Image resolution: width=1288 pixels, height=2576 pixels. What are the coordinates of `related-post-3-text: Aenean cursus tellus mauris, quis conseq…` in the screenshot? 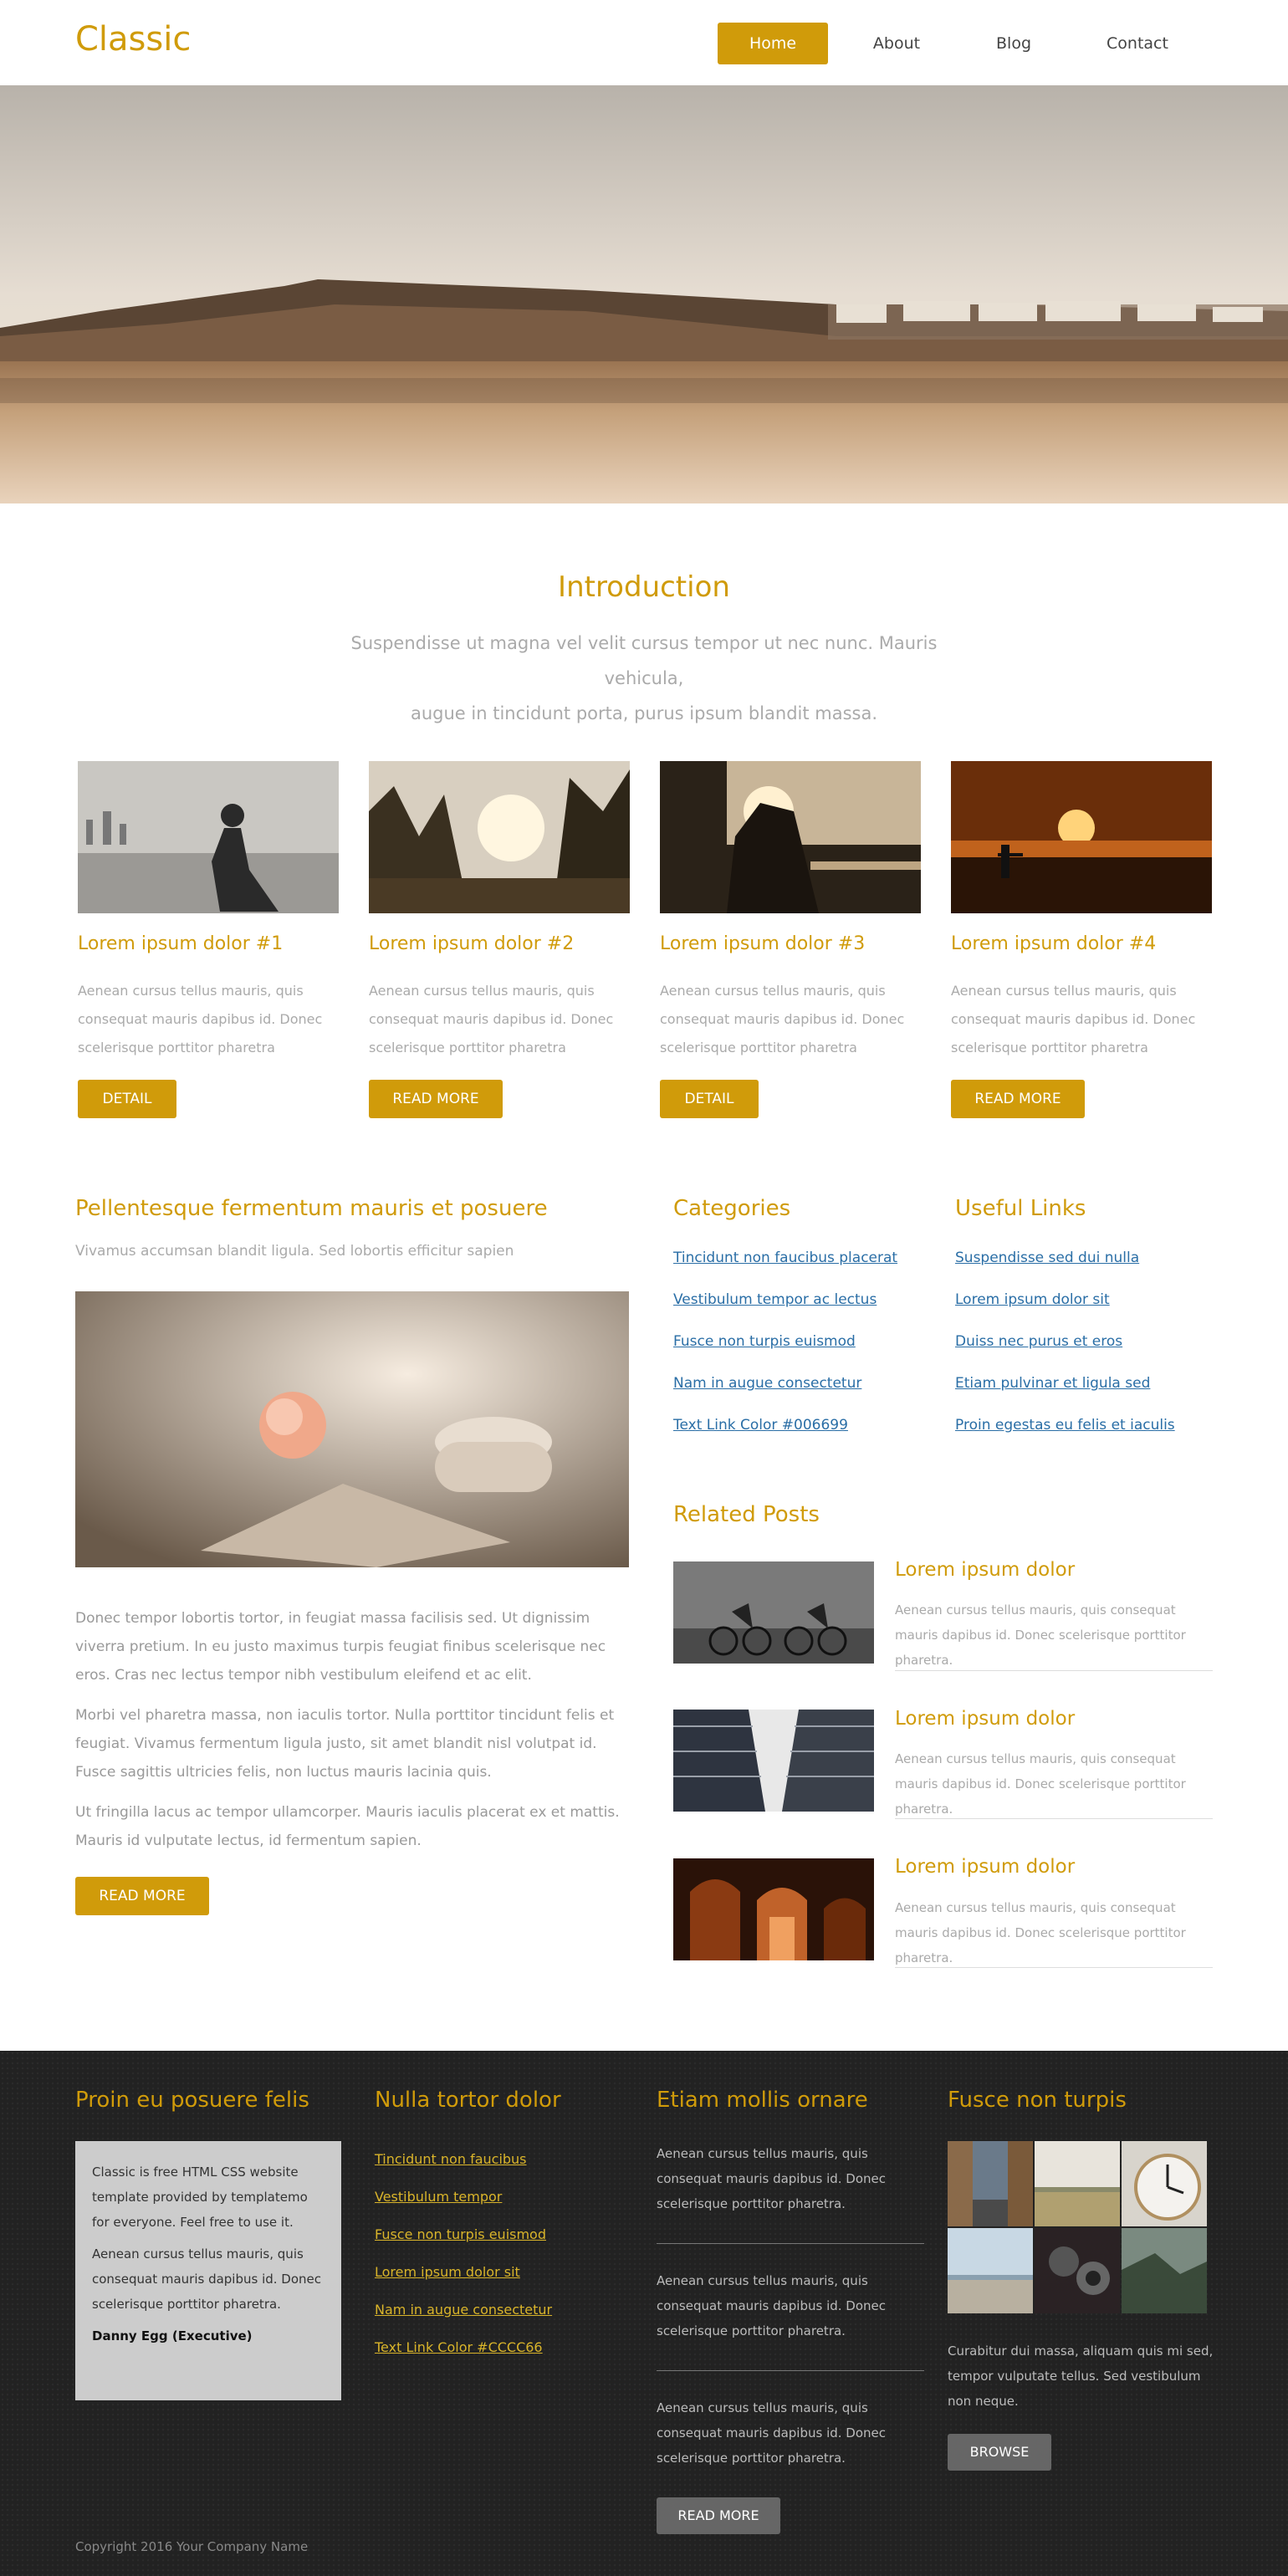 It's located at (1040, 1932).